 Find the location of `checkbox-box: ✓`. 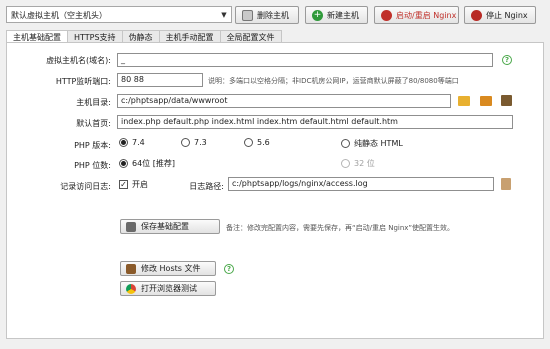

checkbox-box: ✓ is located at coordinates (123, 184).